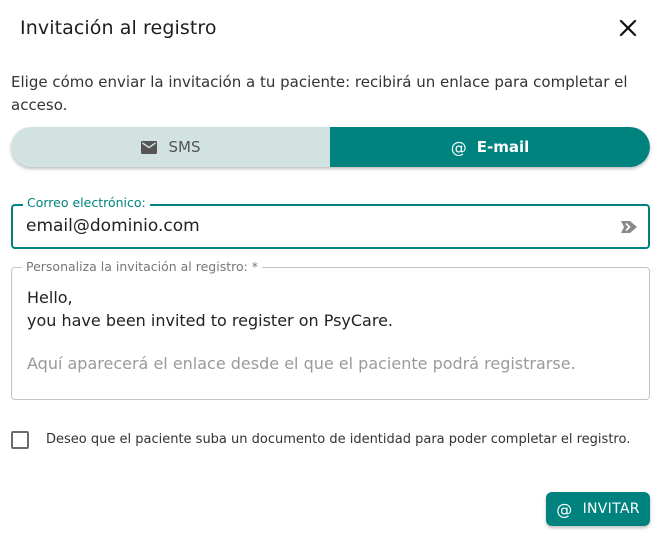 This screenshot has height=540, width=662. I want to click on invite-button-label: INVITAR, so click(611, 509).